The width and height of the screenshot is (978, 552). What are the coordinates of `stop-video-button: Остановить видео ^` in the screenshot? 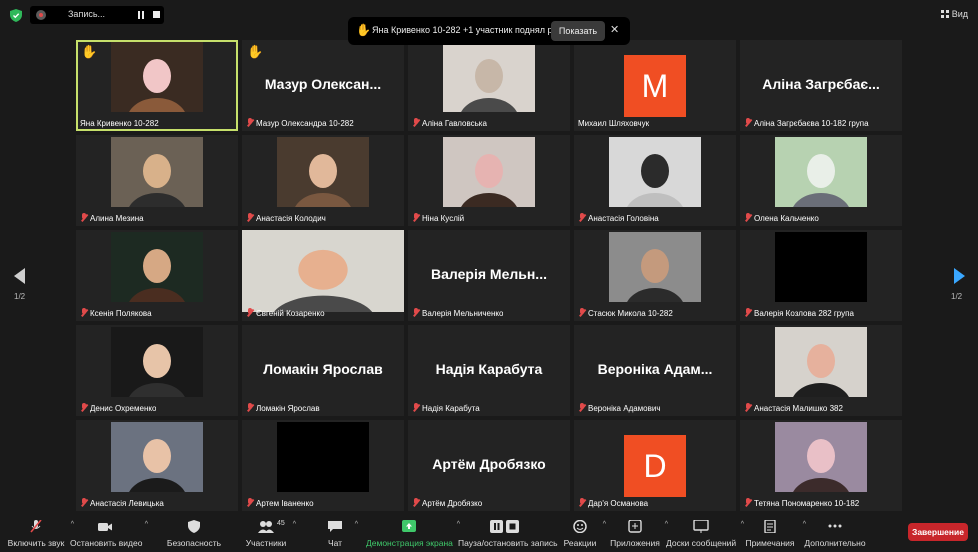 It's located at (109, 533).